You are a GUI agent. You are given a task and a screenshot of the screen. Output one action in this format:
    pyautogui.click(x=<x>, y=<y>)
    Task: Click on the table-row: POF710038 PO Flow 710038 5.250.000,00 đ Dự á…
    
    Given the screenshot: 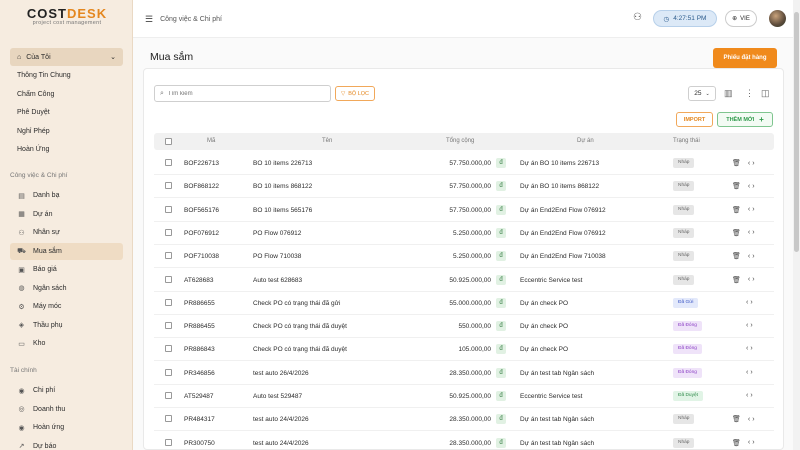 What is the action you would take?
    pyautogui.click(x=464, y=257)
    